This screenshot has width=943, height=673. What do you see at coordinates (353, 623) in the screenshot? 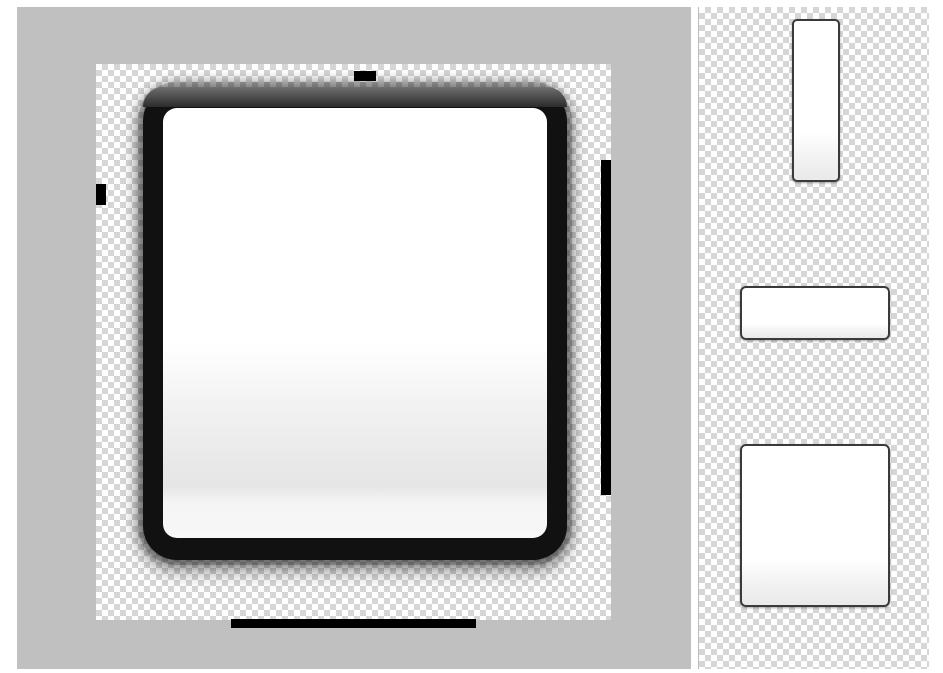
I see `content-guide-bottom` at bounding box center [353, 623].